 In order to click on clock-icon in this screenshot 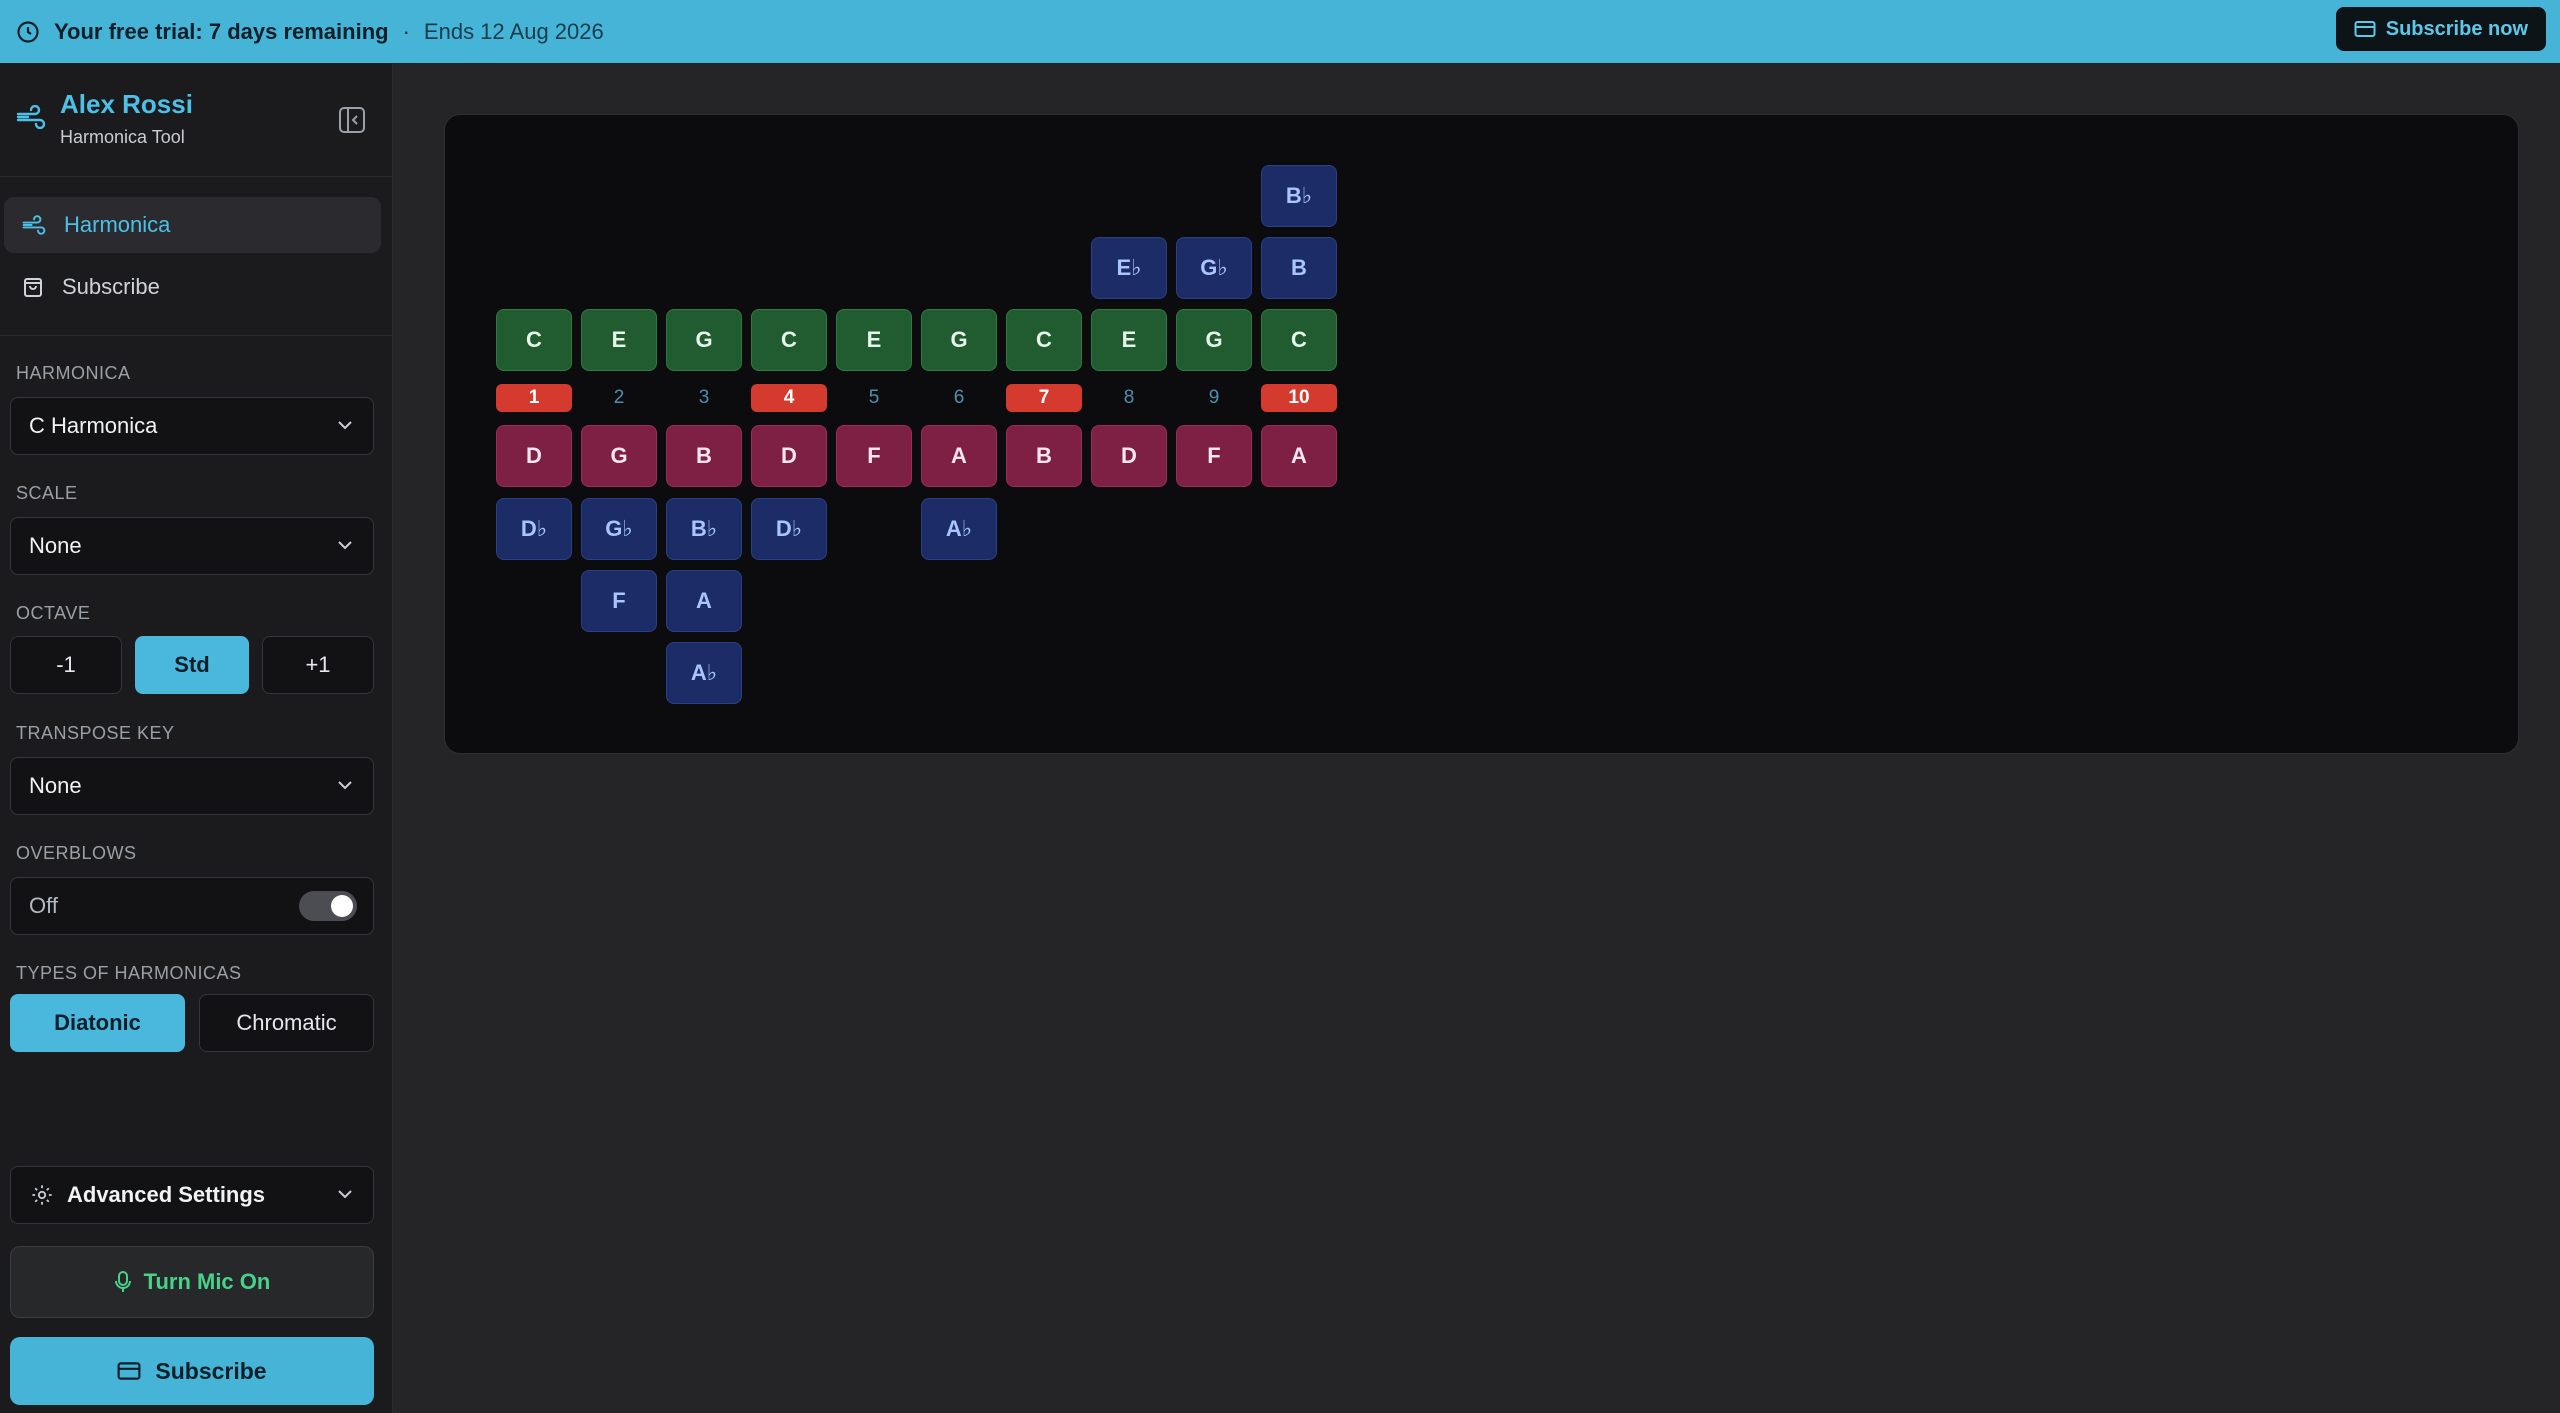, I will do `click(28, 31)`.